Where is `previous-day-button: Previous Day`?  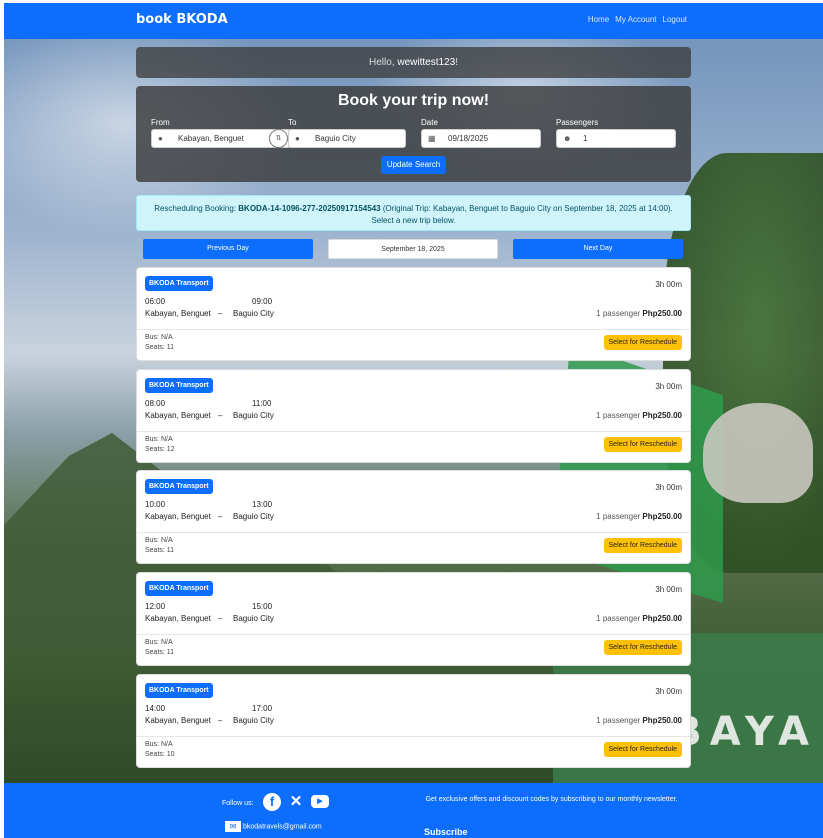 previous-day-button: Previous Day is located at coordinates (228, 249).